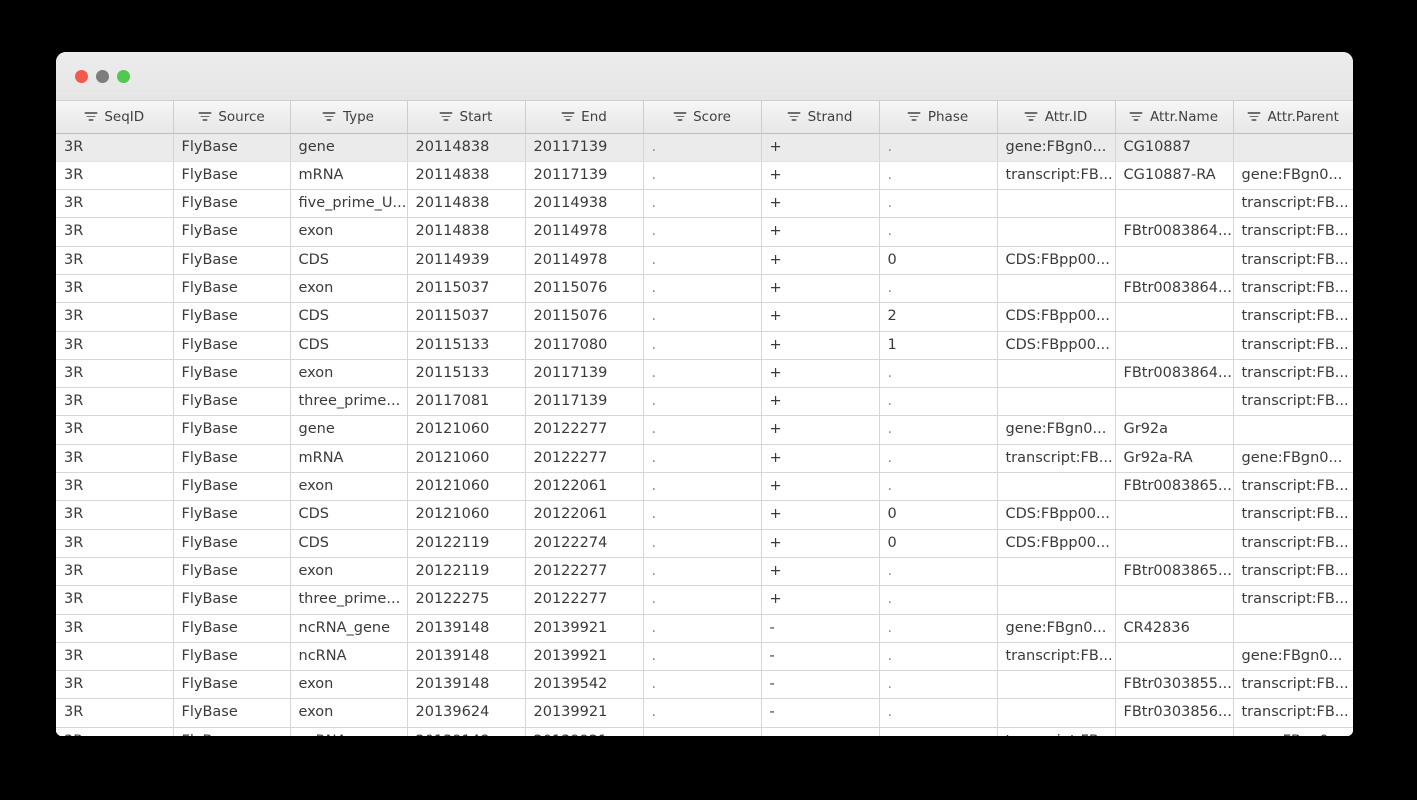 This screenshot has width=1417, height=800. I want to click on cell-end: 20139921, so click(584, 713).